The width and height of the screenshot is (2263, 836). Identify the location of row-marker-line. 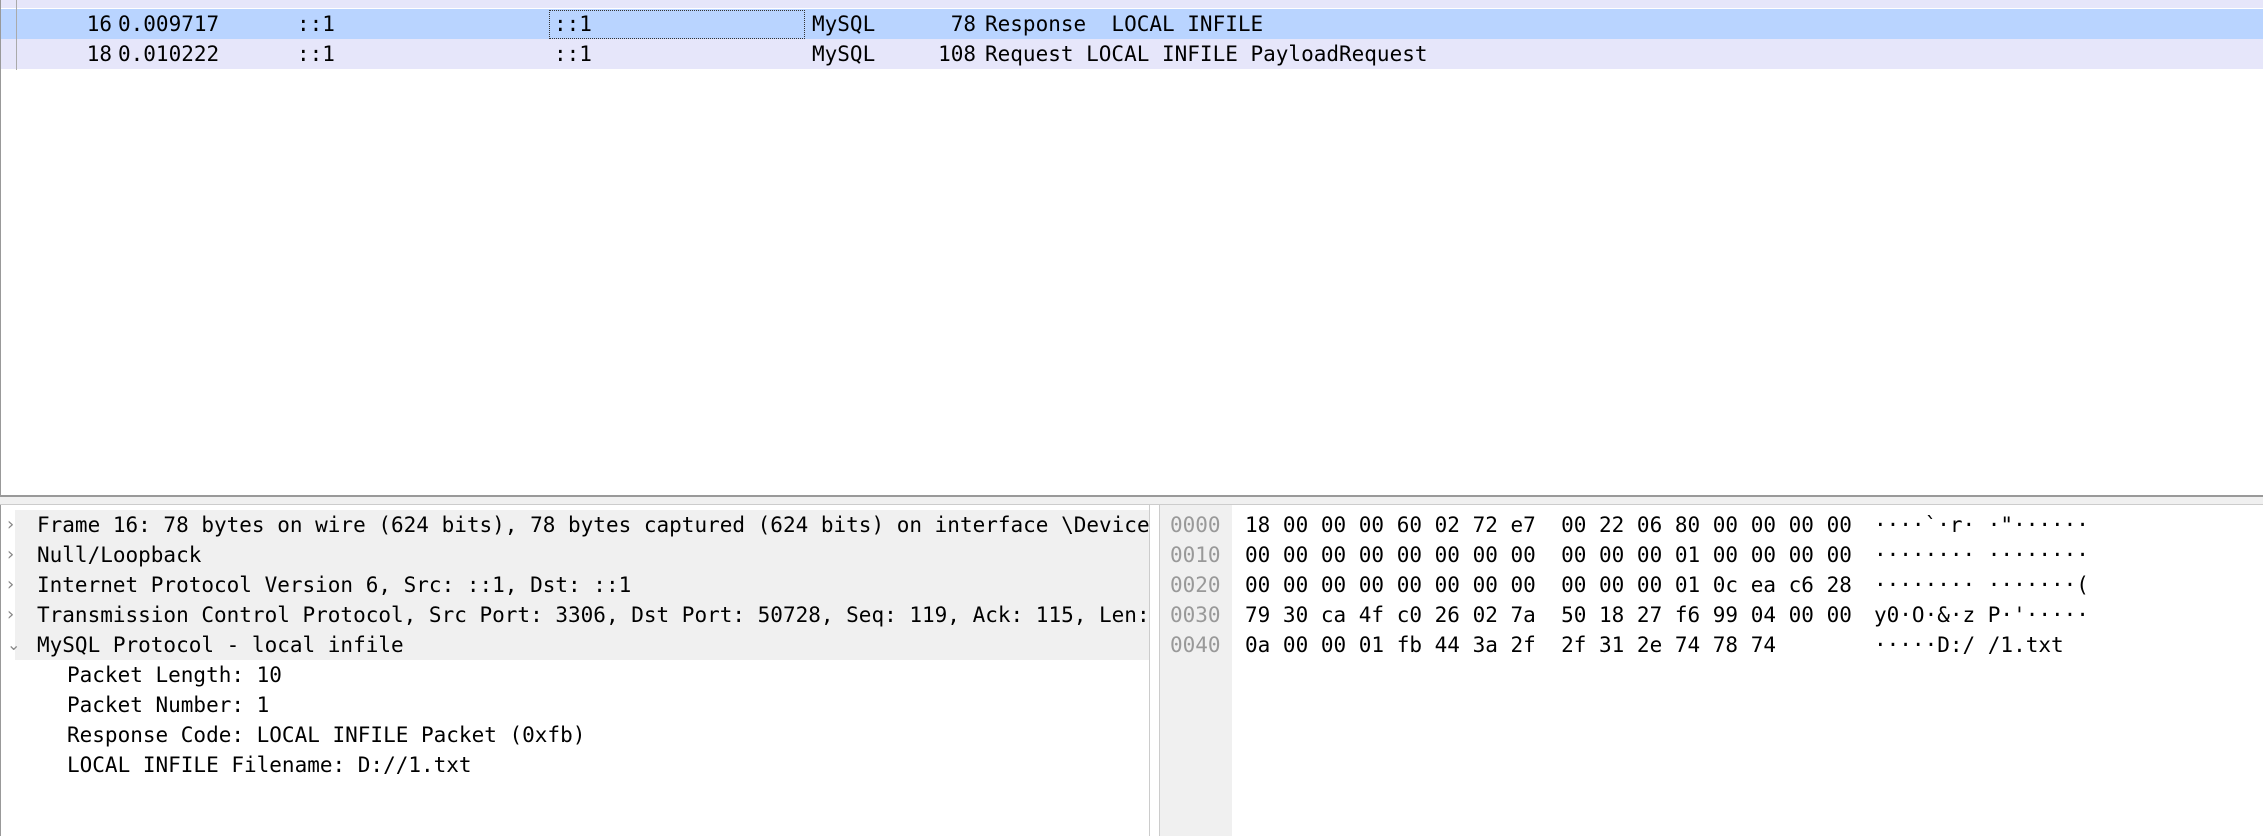
(16, 35).